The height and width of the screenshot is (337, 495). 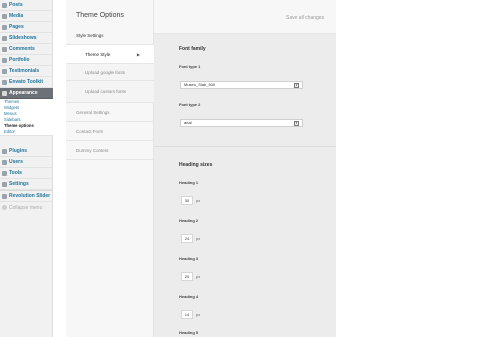 I want to click on nav-dummy-content: Dummy Content, so click(x=110, y=150).